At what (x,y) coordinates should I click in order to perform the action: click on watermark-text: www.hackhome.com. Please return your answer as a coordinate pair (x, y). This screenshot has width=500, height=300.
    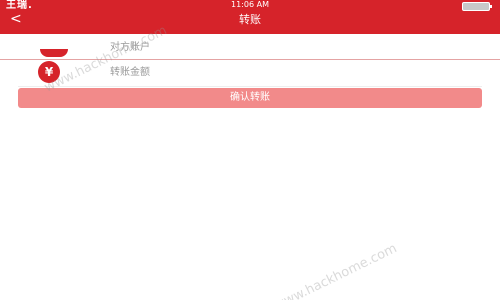
    Looking at the image, I should click on (336, 270).